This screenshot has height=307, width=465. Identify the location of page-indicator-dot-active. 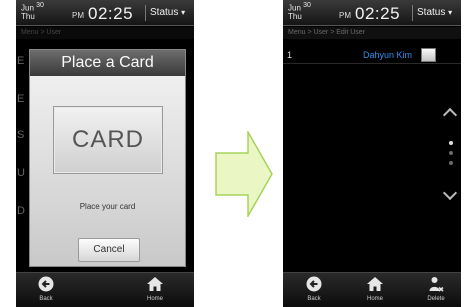
(451, 143).